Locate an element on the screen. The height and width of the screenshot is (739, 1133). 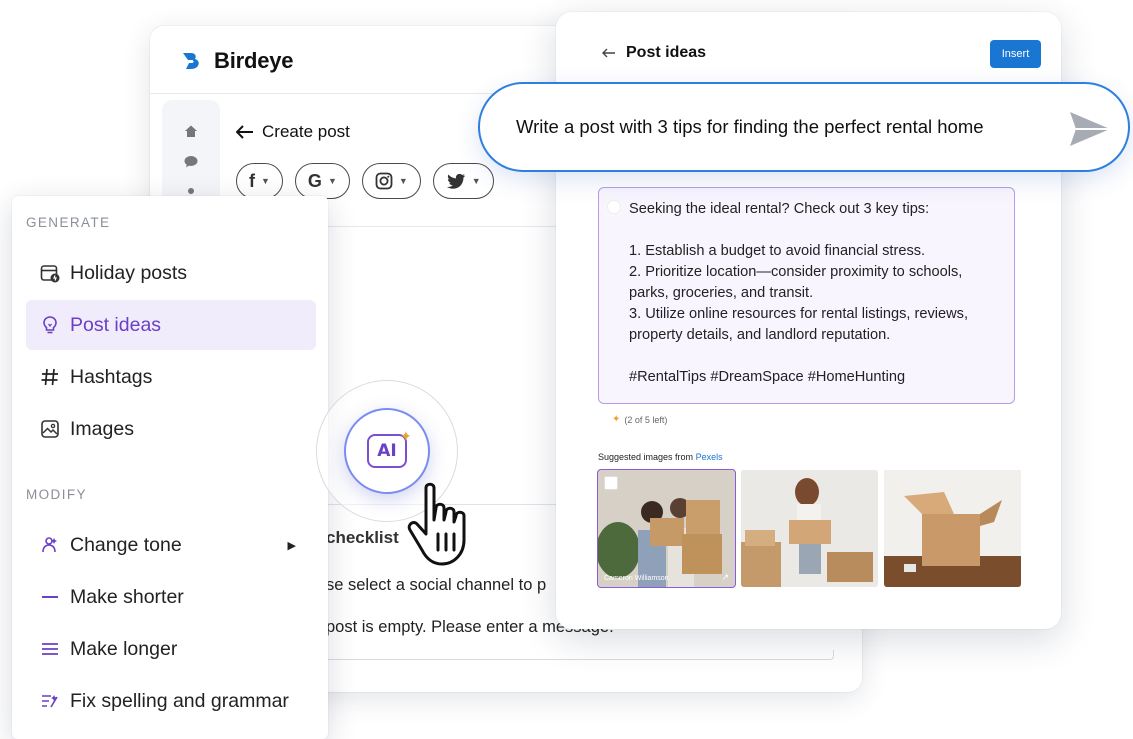
menu-item-label: Hashtags is located at coordinates (111, 376).